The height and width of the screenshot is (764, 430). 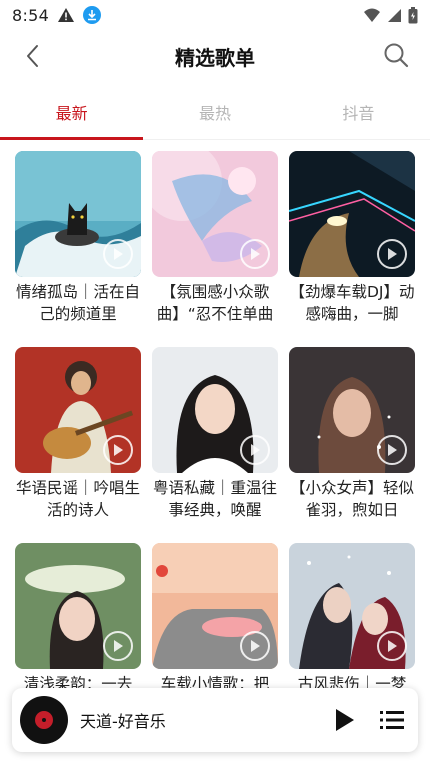 I want to click on warning-icon, so click(x=66, y=15).